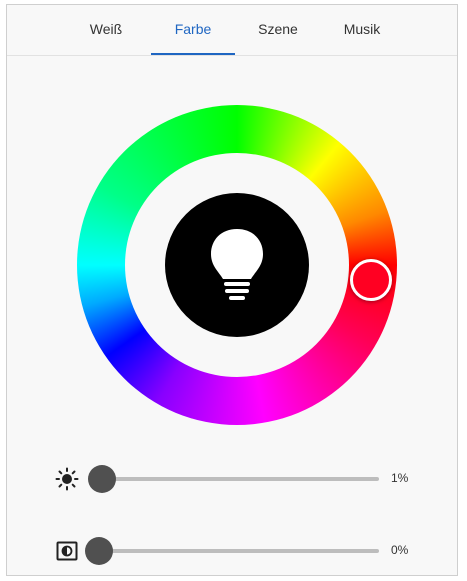 The height and width of the screenshot is (581, 467). I want to click on saturation-row: 0%, so click(232, 551).